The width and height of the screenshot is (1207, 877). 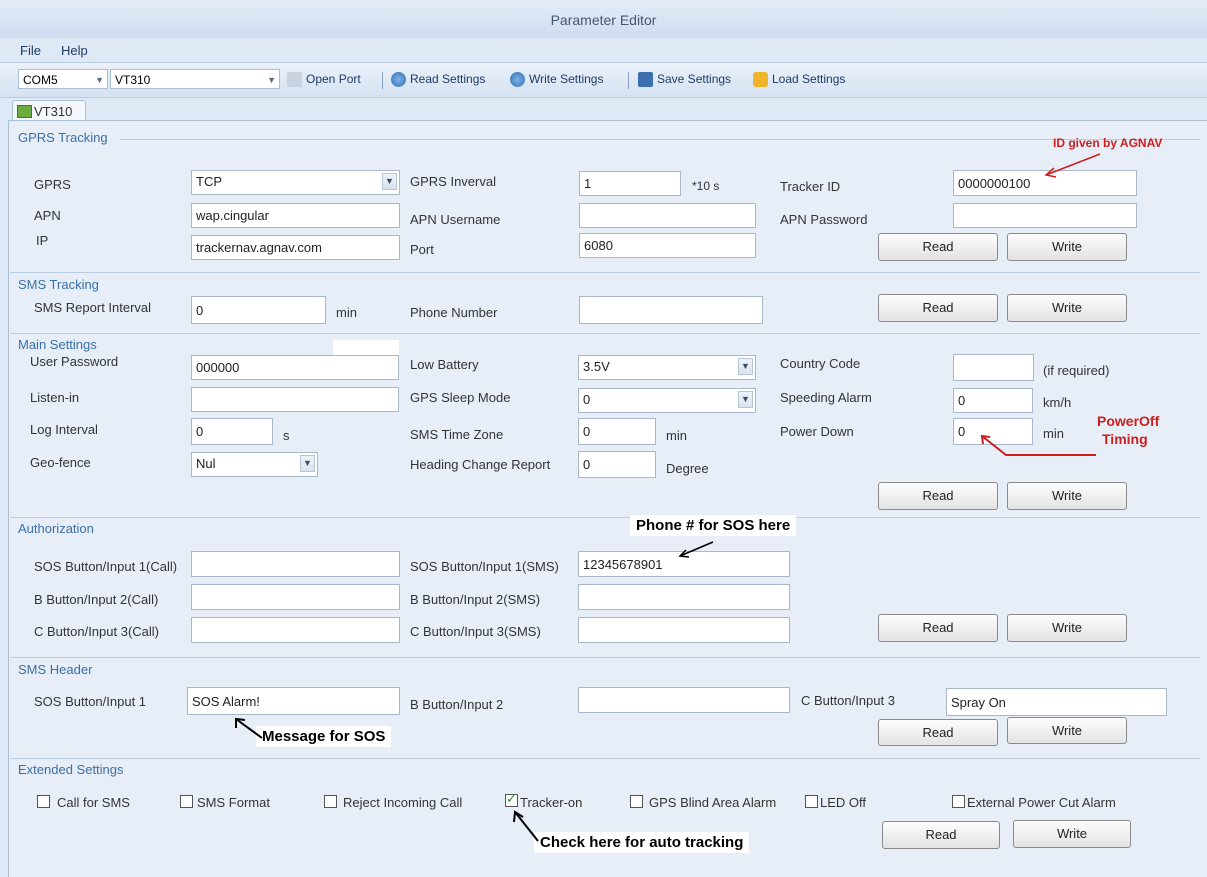 I want to click on arrow-id-given, so click(x=1072, y=165).